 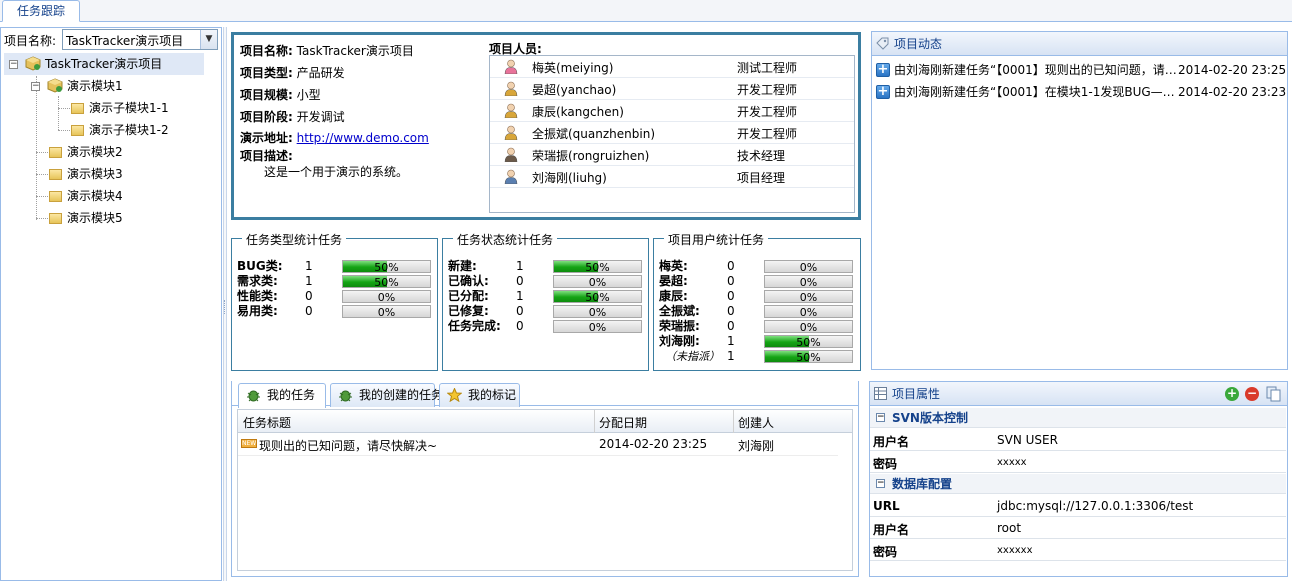 What do you see at coordinates (1232, 394) in the screenshot?
I see `add-icon: +` at bounding box center [1232, 394].